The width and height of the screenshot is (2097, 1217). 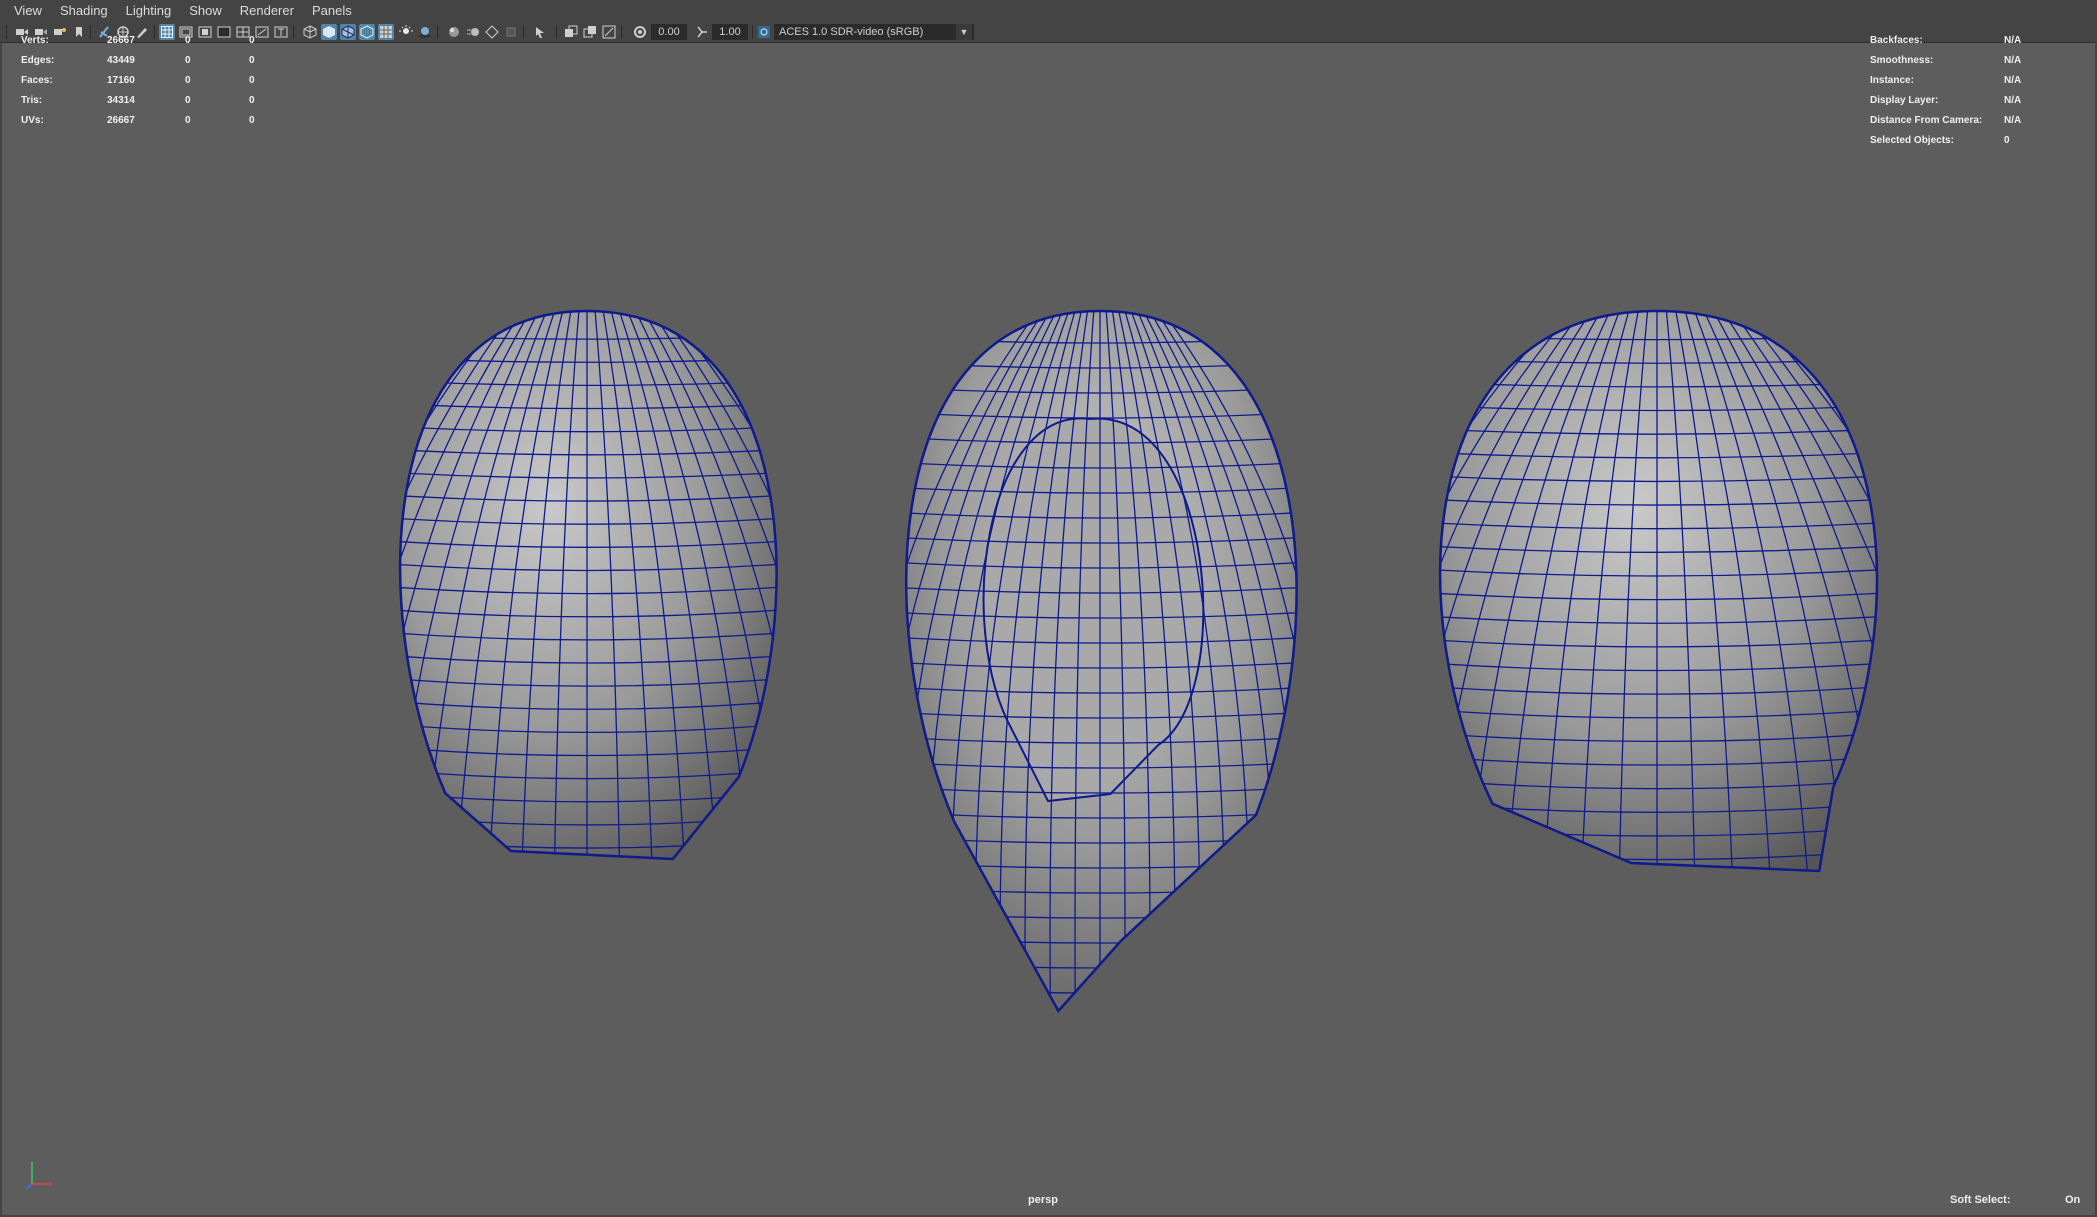 I want to click on menu-show: Show, so click(x=205, y=11).